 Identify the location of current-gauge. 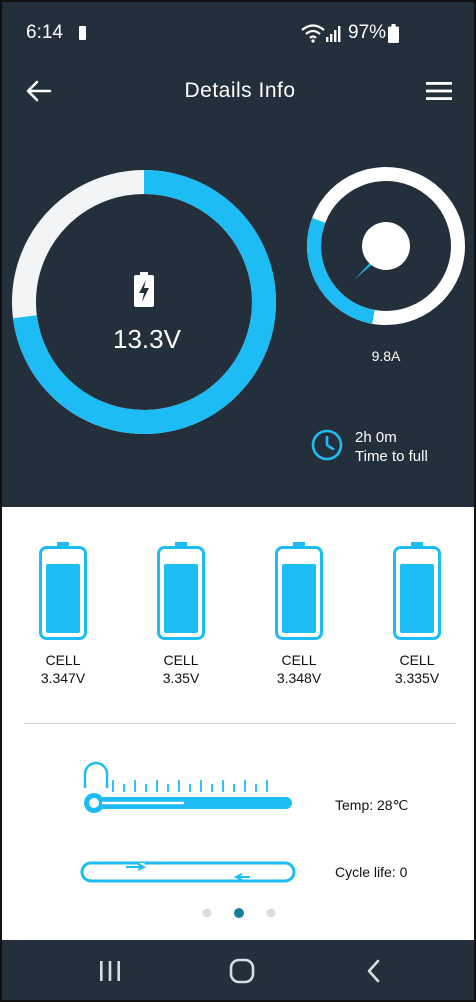
(386, 246).